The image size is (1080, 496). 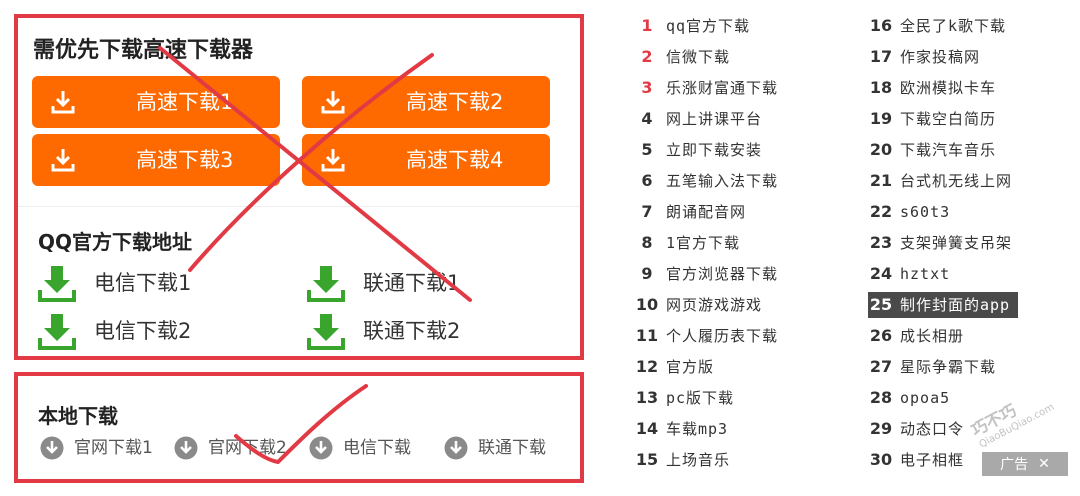 I want to click on button-label: 高速下载3, so click(x=185, y=160).